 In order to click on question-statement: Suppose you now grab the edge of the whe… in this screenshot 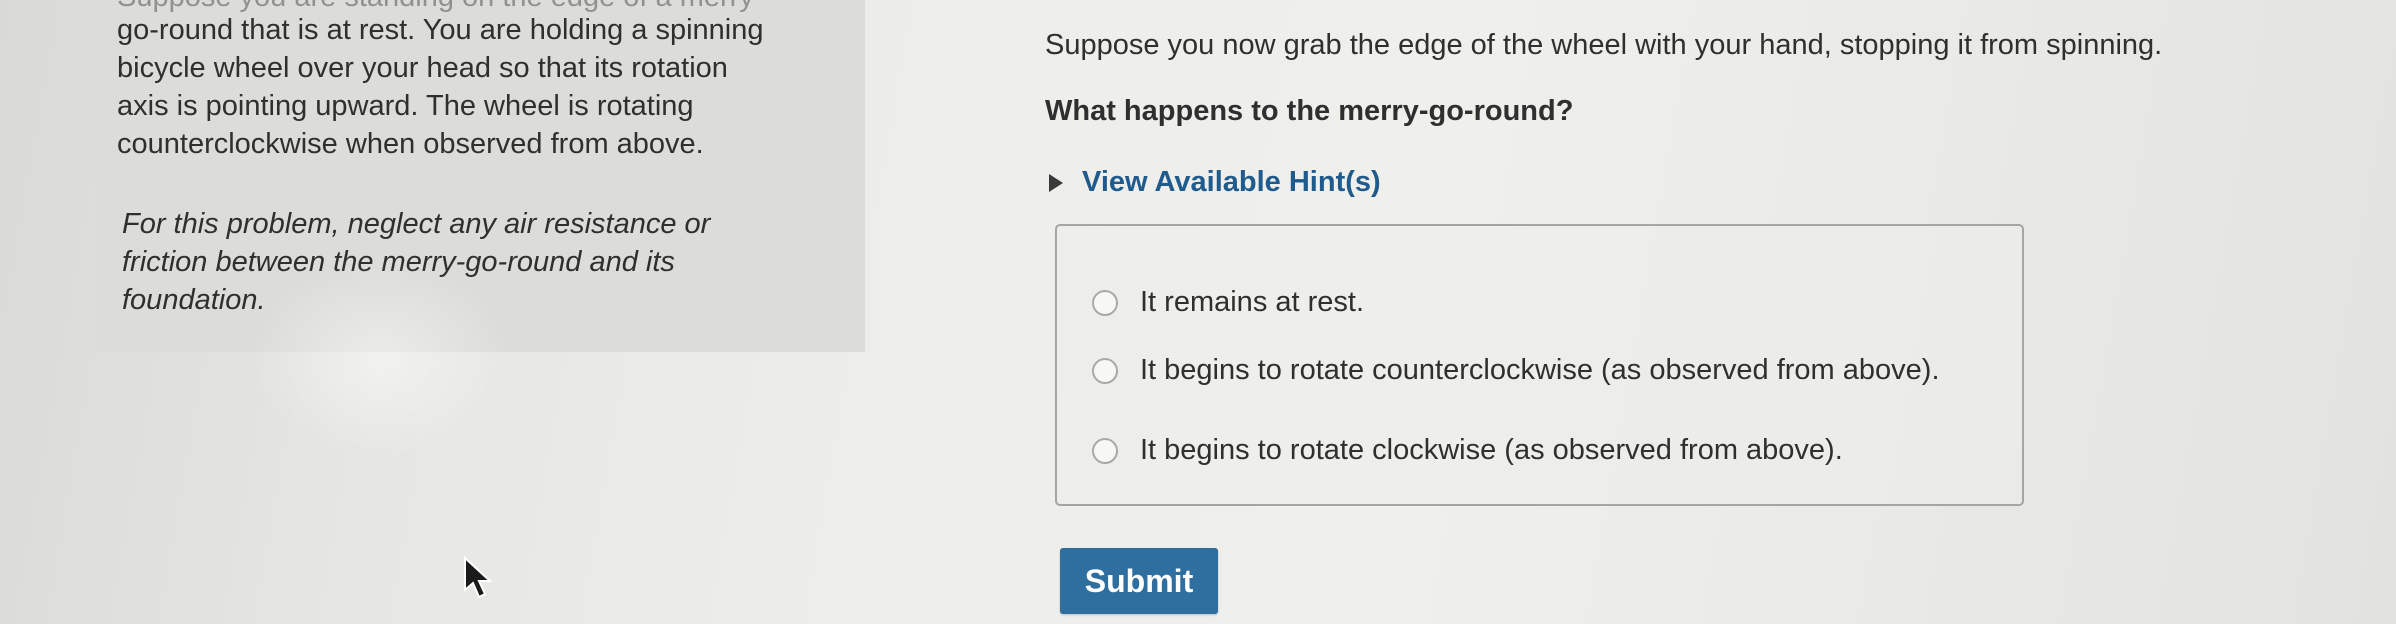, I will do `click(1604, 45)`.